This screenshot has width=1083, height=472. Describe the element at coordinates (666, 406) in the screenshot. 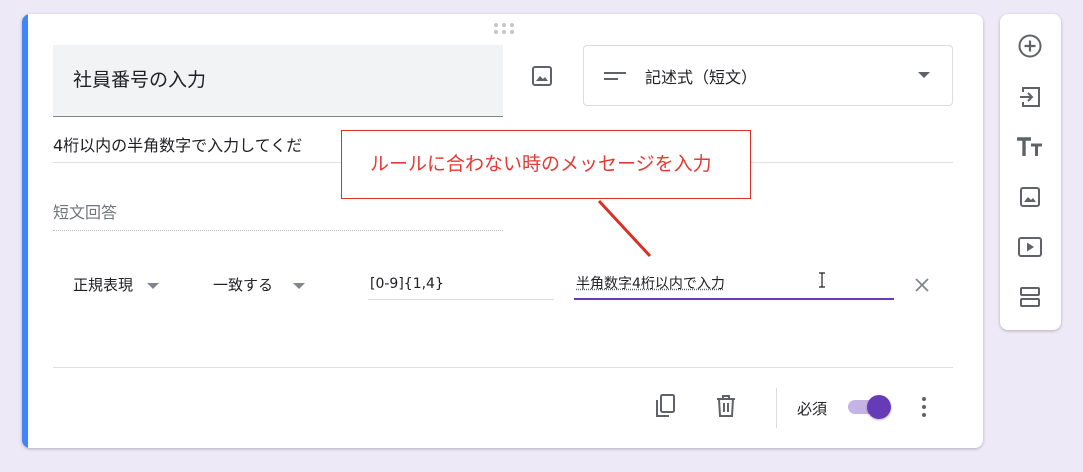

I see `duplicate-icon` at that location.